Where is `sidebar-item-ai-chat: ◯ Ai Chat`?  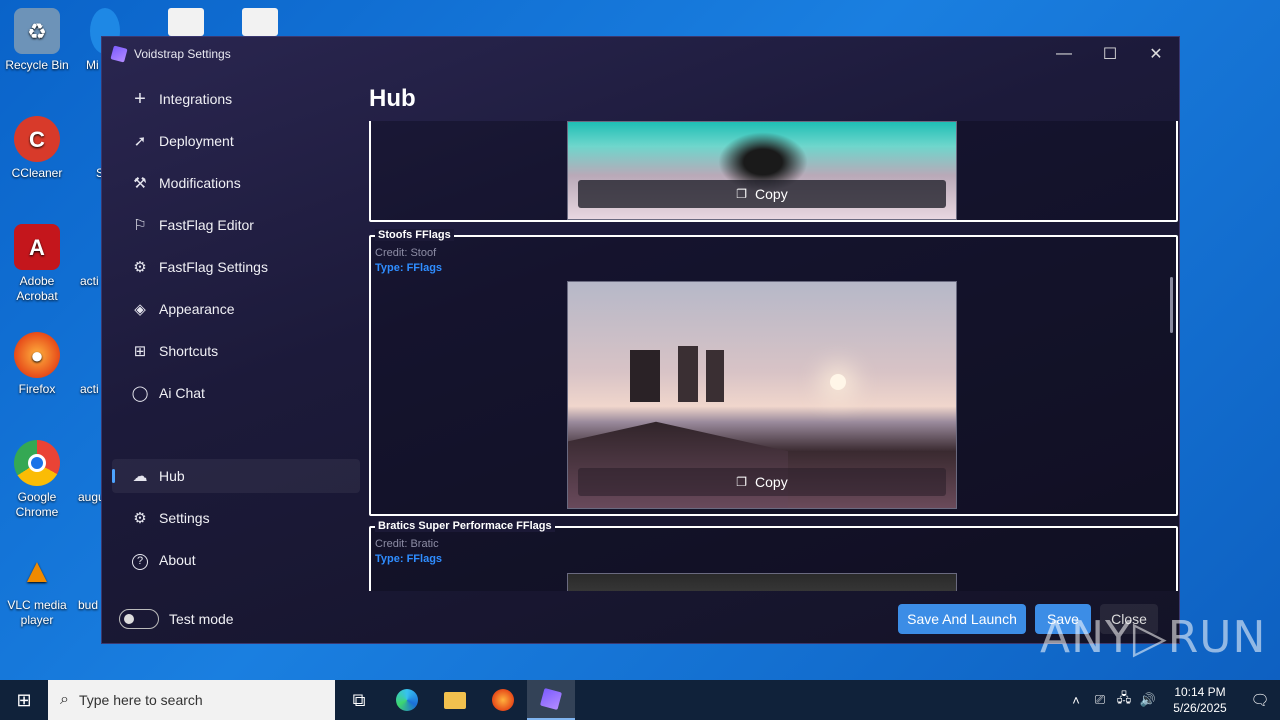
sidebar-item-ai-chat: ◯ Ai Chat is located at coordinates (236, 393).